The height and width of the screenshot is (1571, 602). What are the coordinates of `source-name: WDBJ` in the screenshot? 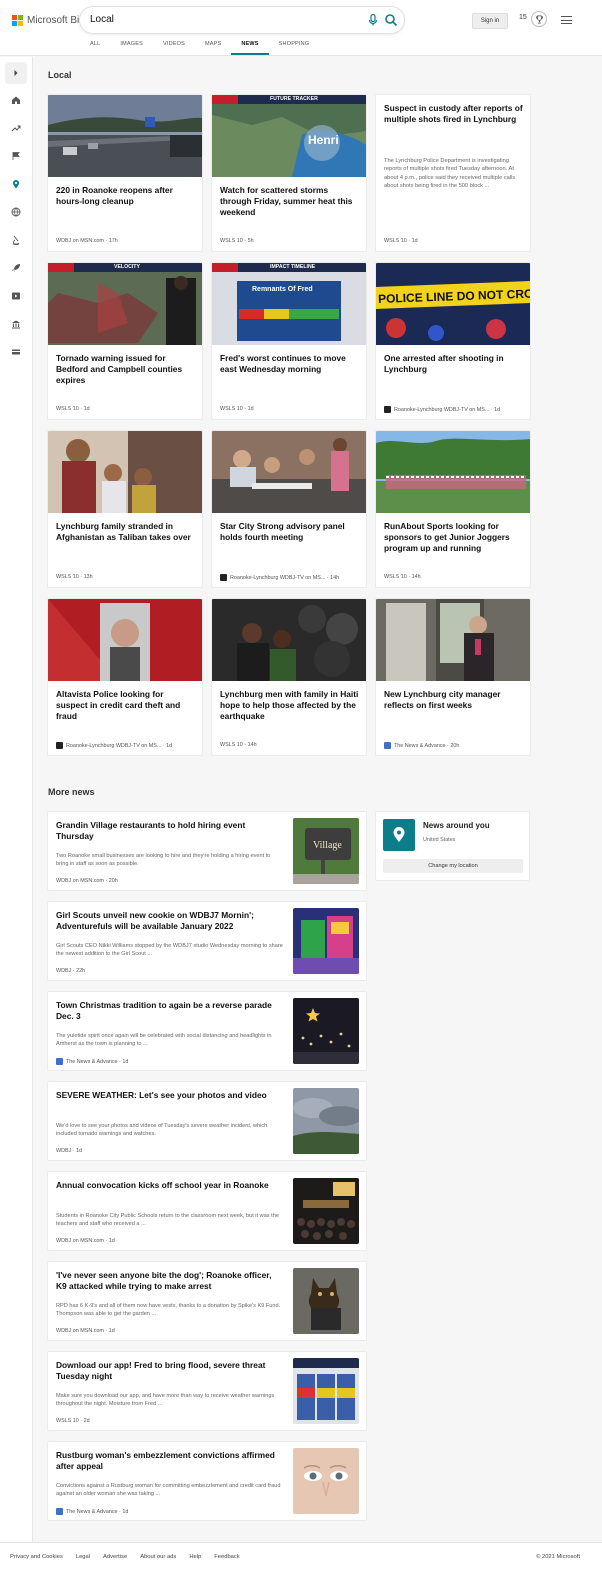 It's located at (64, 971).